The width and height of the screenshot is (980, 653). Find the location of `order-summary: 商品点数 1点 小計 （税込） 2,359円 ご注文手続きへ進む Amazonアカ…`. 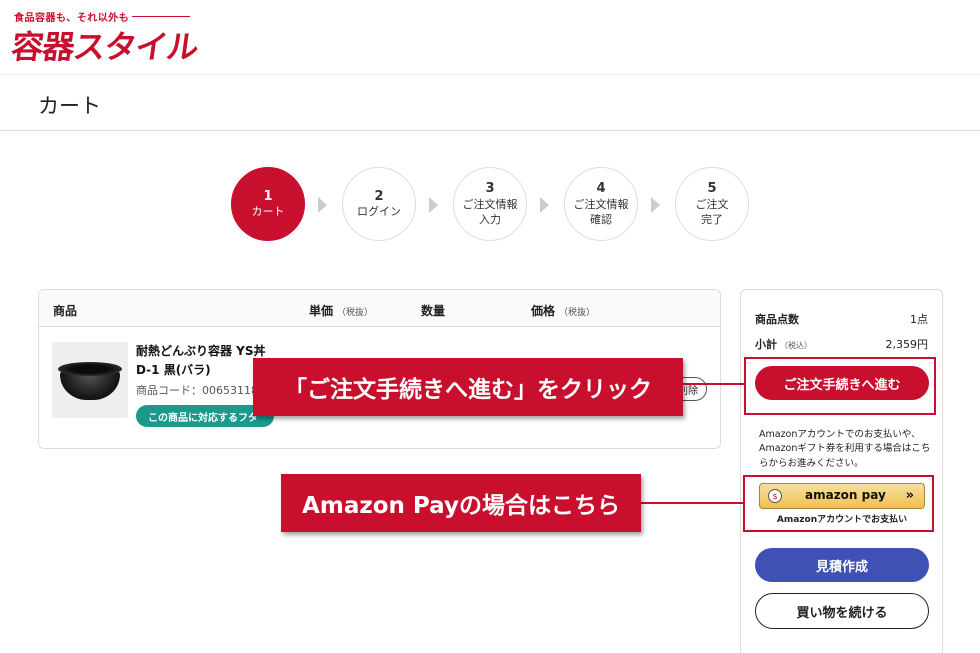

order-summary: 商品点数 1点 小計 （税込） 2,359円 ご注文手続きへ進む Amazonアカ… is located at coordinates (841, 471).